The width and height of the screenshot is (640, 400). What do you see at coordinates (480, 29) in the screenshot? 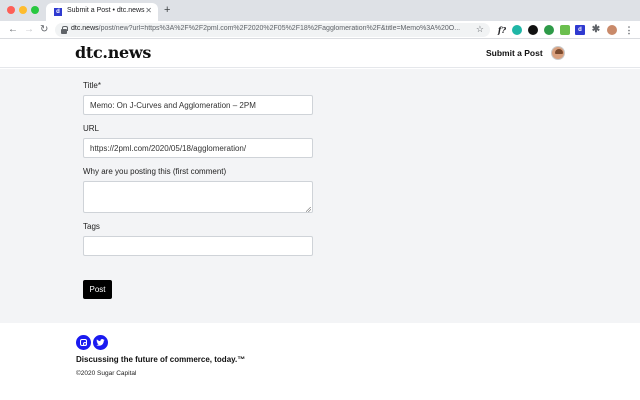
I see `bookmark-star-icon: ☆` at bounding box center [480, 29].